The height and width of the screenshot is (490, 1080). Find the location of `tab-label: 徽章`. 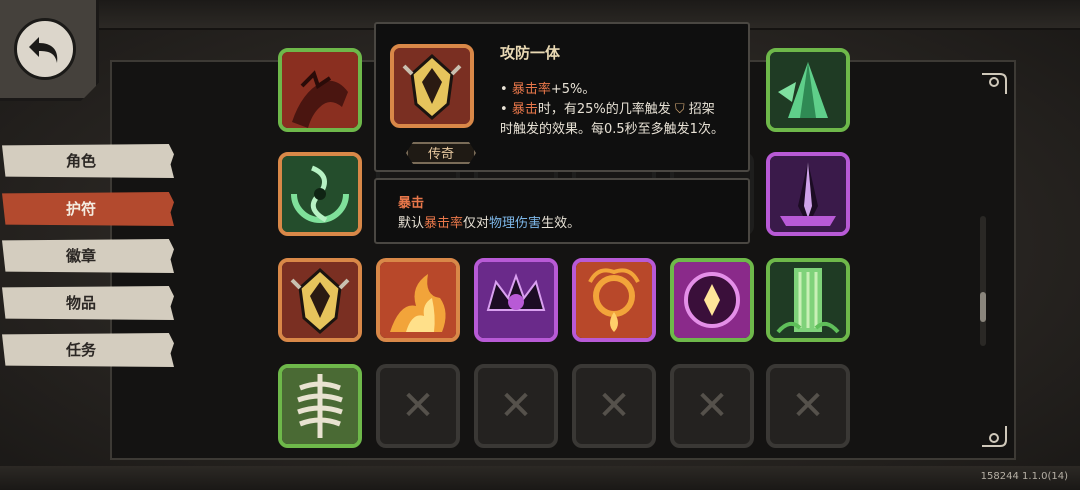

tab-label: 徽章 is located at coordinates (81, 256).